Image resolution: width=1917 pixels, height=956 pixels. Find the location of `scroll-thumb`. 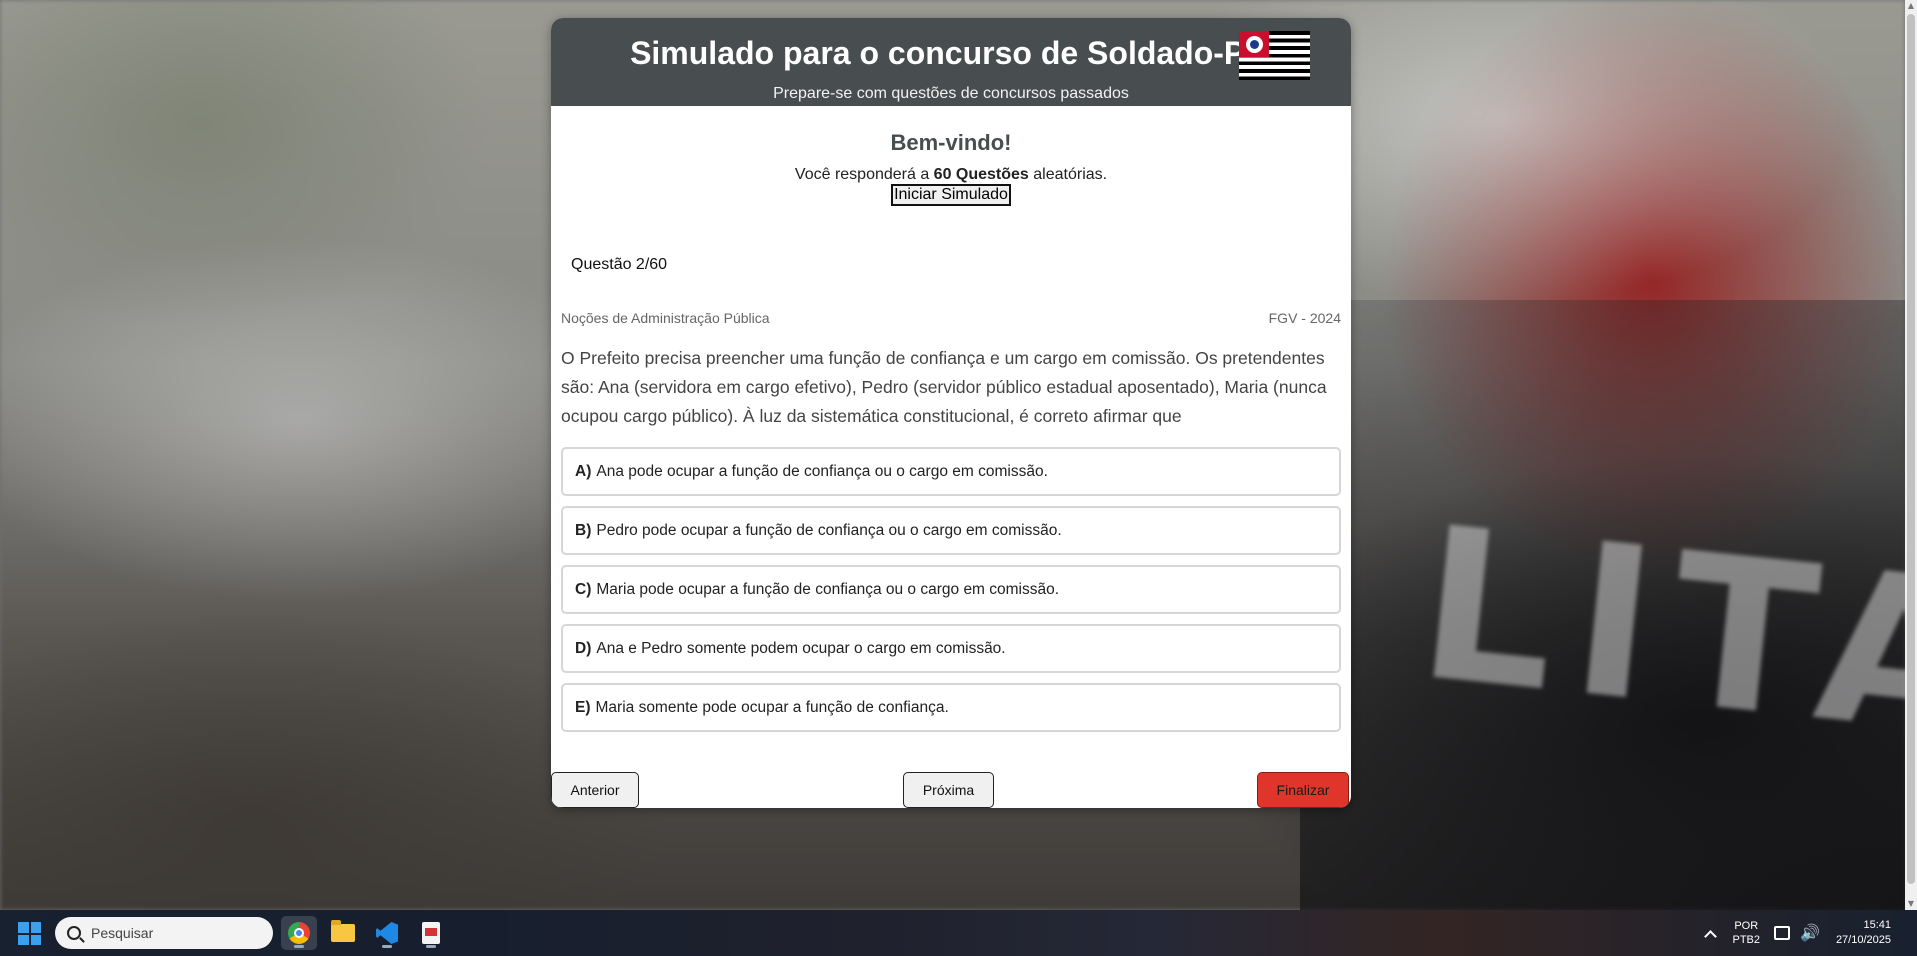

scroll-thumb is located at coordinates (1911, 449).